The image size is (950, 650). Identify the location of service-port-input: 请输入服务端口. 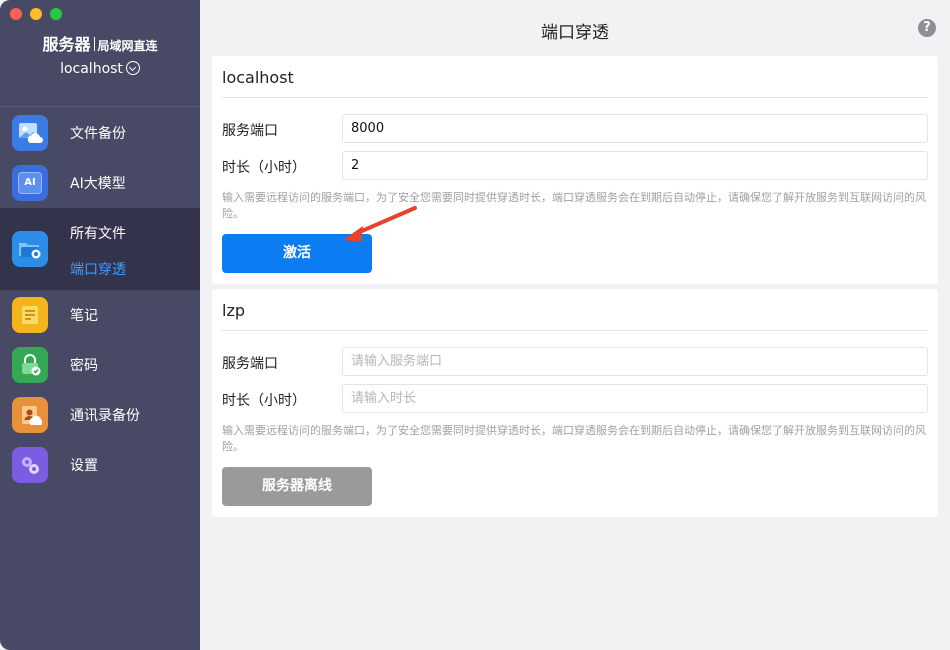
(635, 361).